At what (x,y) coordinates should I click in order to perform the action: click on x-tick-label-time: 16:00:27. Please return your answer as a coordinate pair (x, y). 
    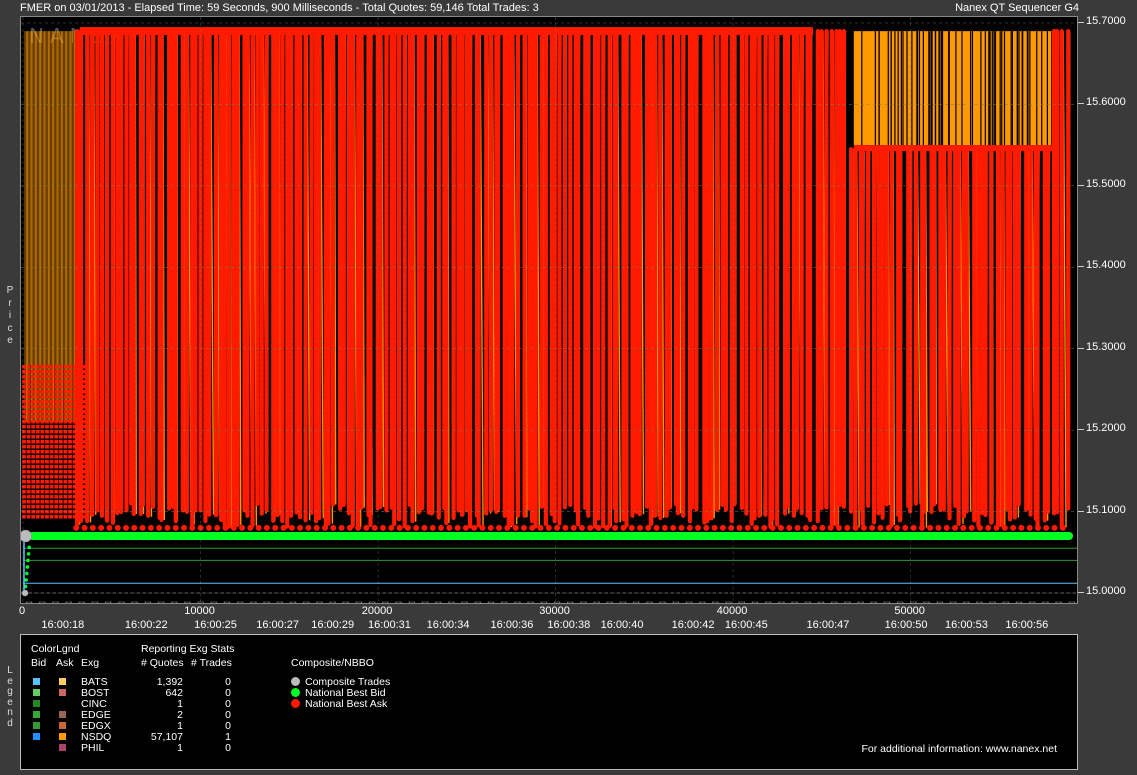
    Looking at the image, I should click on (278, 625).